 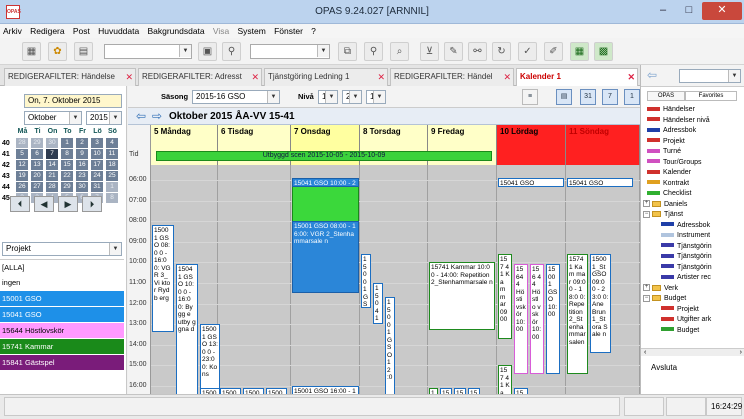 I want to click on tab-opas: OPAS, so click(x=666, y=96).